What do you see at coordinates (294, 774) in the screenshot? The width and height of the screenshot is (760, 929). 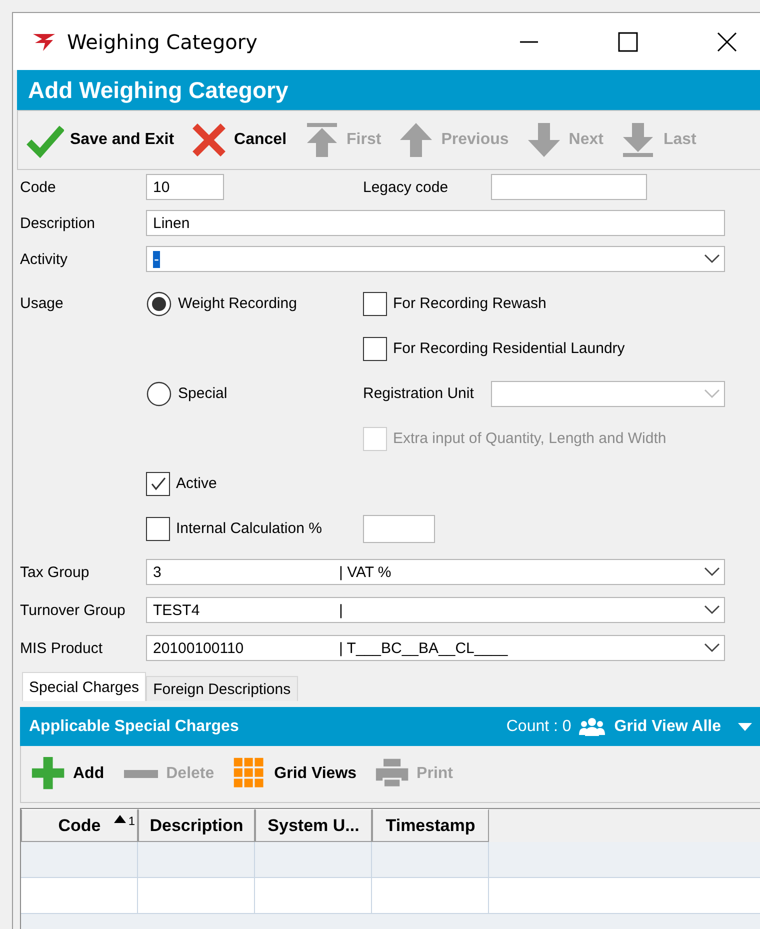 I see `toolbar-button: Grid Views` at bounding box center [294, 774].